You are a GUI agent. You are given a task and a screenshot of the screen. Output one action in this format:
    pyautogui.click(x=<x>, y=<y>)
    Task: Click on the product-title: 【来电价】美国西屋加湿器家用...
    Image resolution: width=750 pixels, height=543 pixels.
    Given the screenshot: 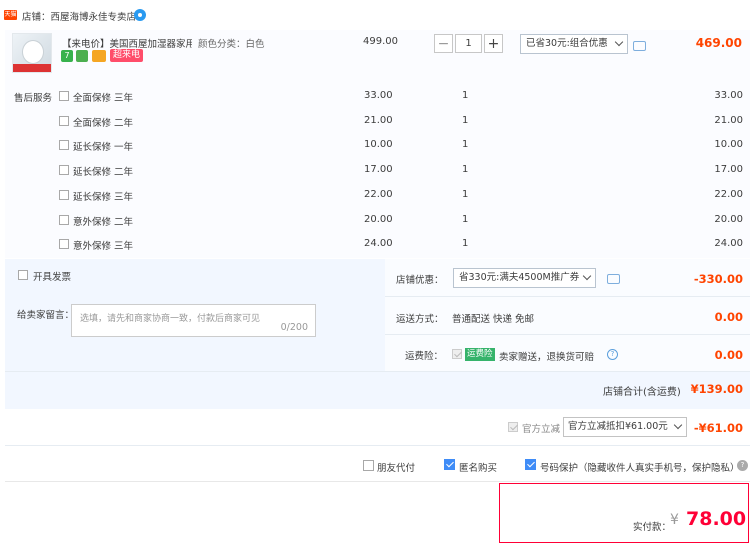 What is the action you would take?
    pyautogui.click(x=127, y=43)
    